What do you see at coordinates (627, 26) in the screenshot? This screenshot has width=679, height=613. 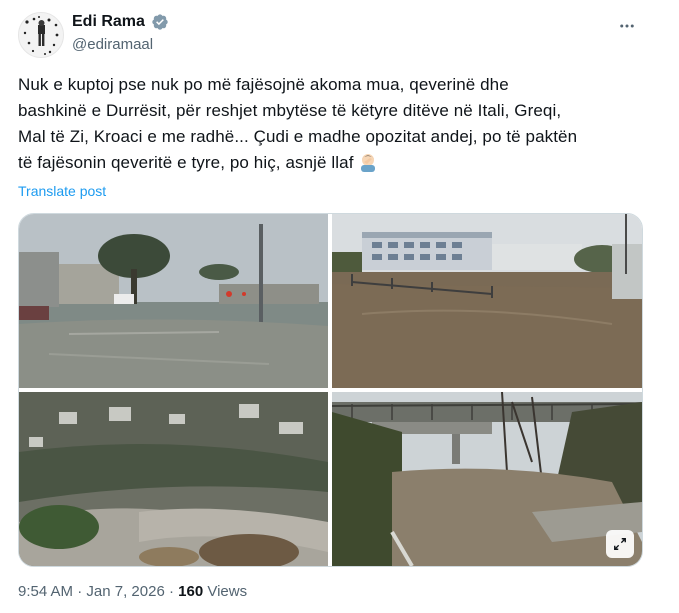 I see `more-options-icon` at bounding box center [627, 26].